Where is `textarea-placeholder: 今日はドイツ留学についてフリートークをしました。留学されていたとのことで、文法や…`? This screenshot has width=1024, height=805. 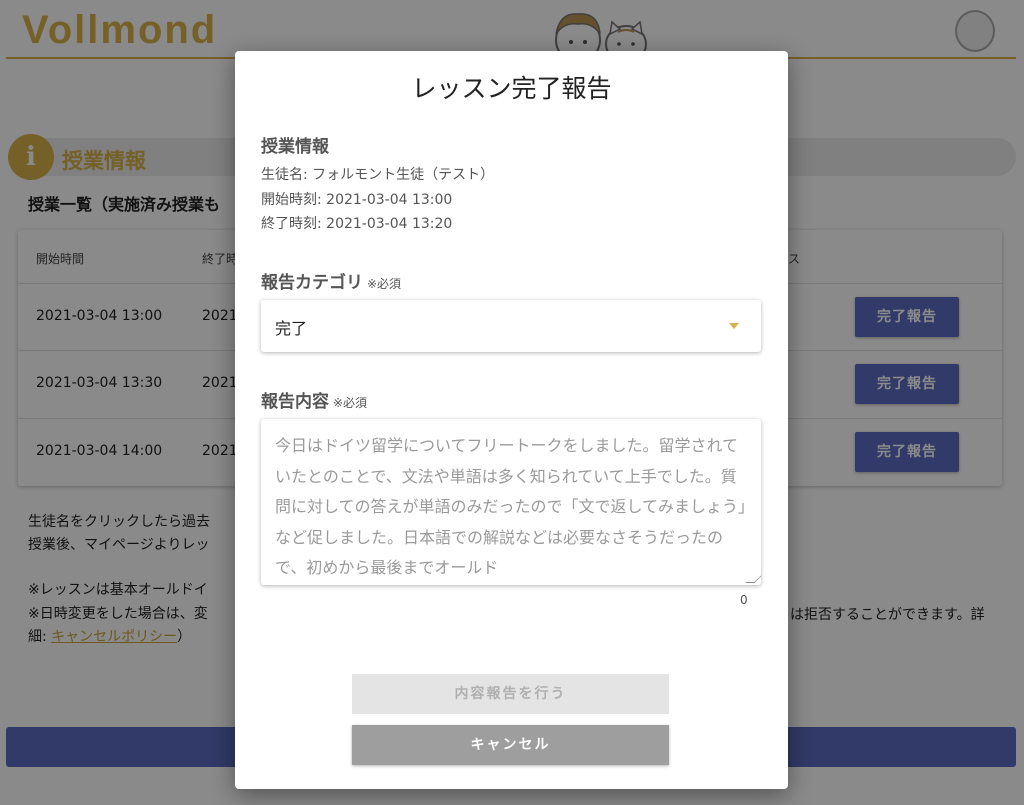
textarea-placeholder: 今日はドイツ留学についてフリートークをしました。留学されていたとのことで、文法や… is located at coordinates (511, 506).